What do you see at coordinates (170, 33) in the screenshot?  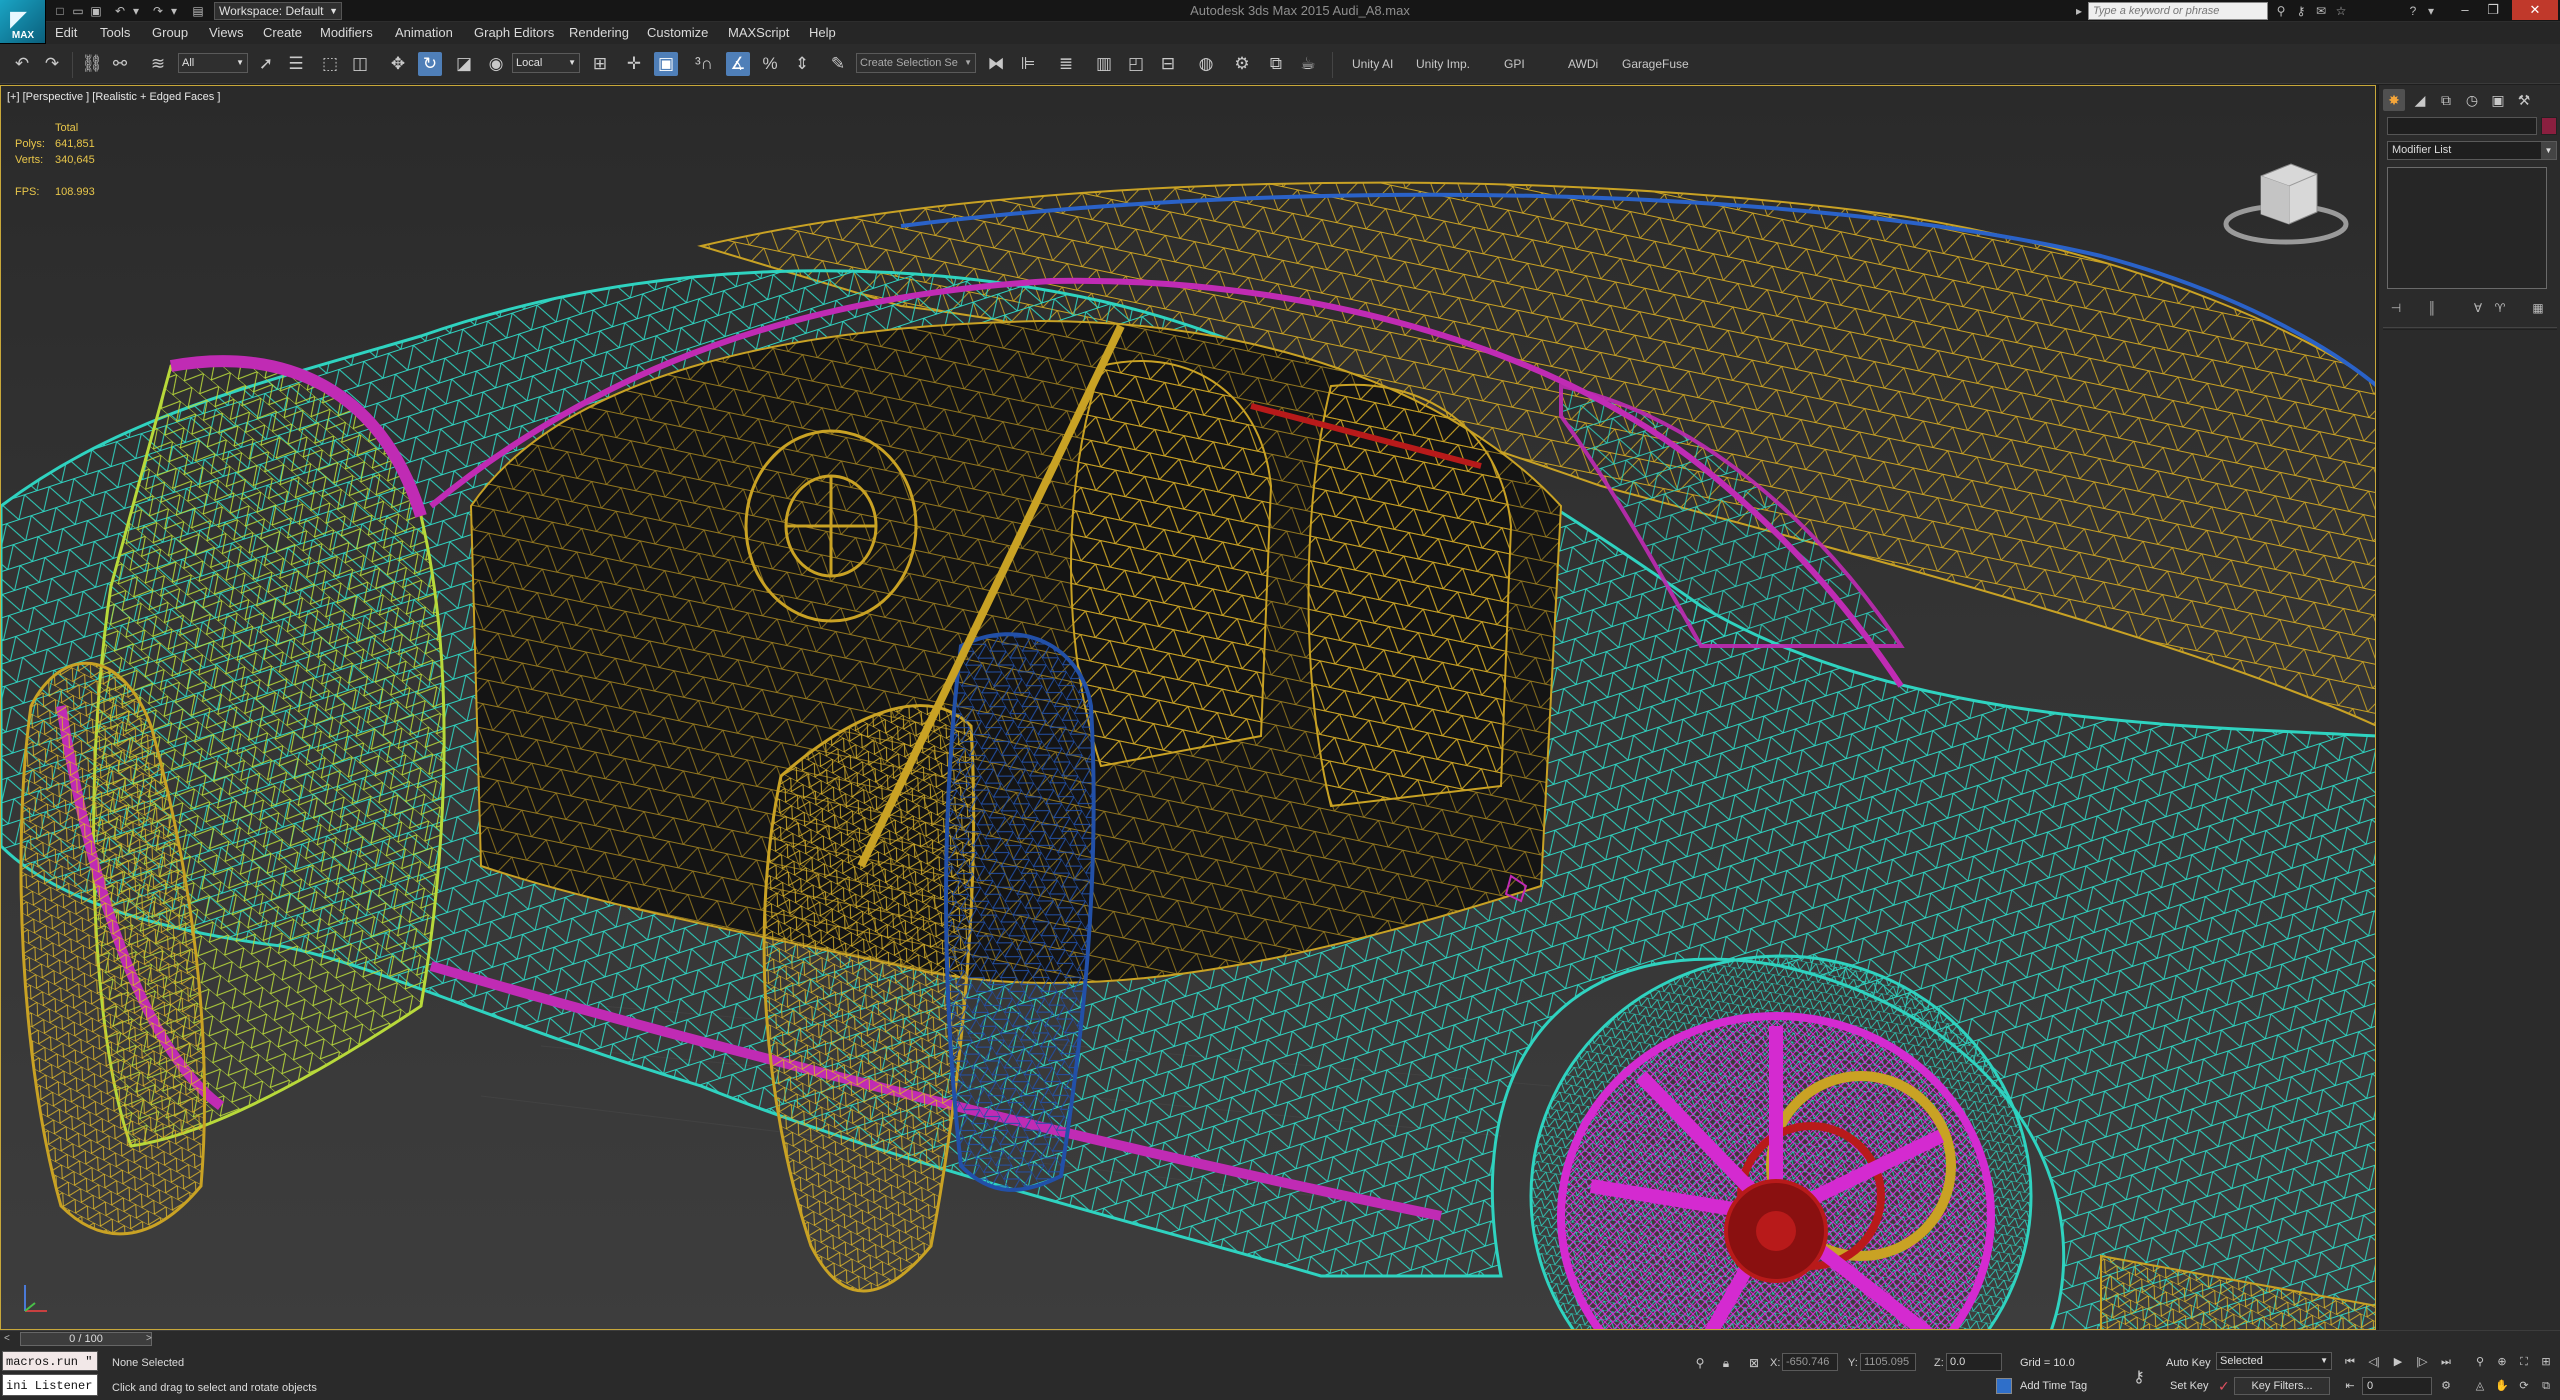 I see `menu-group: Group` at bounding box center [170, 33].